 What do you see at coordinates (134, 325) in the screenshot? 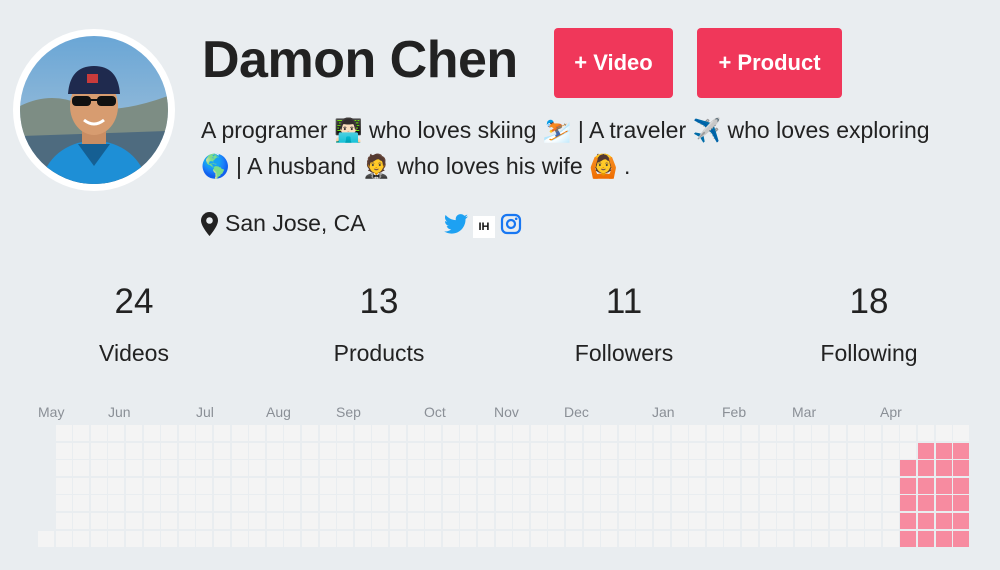
I see `stat-videos: 24 Videos` at bounding box center [134, 325].